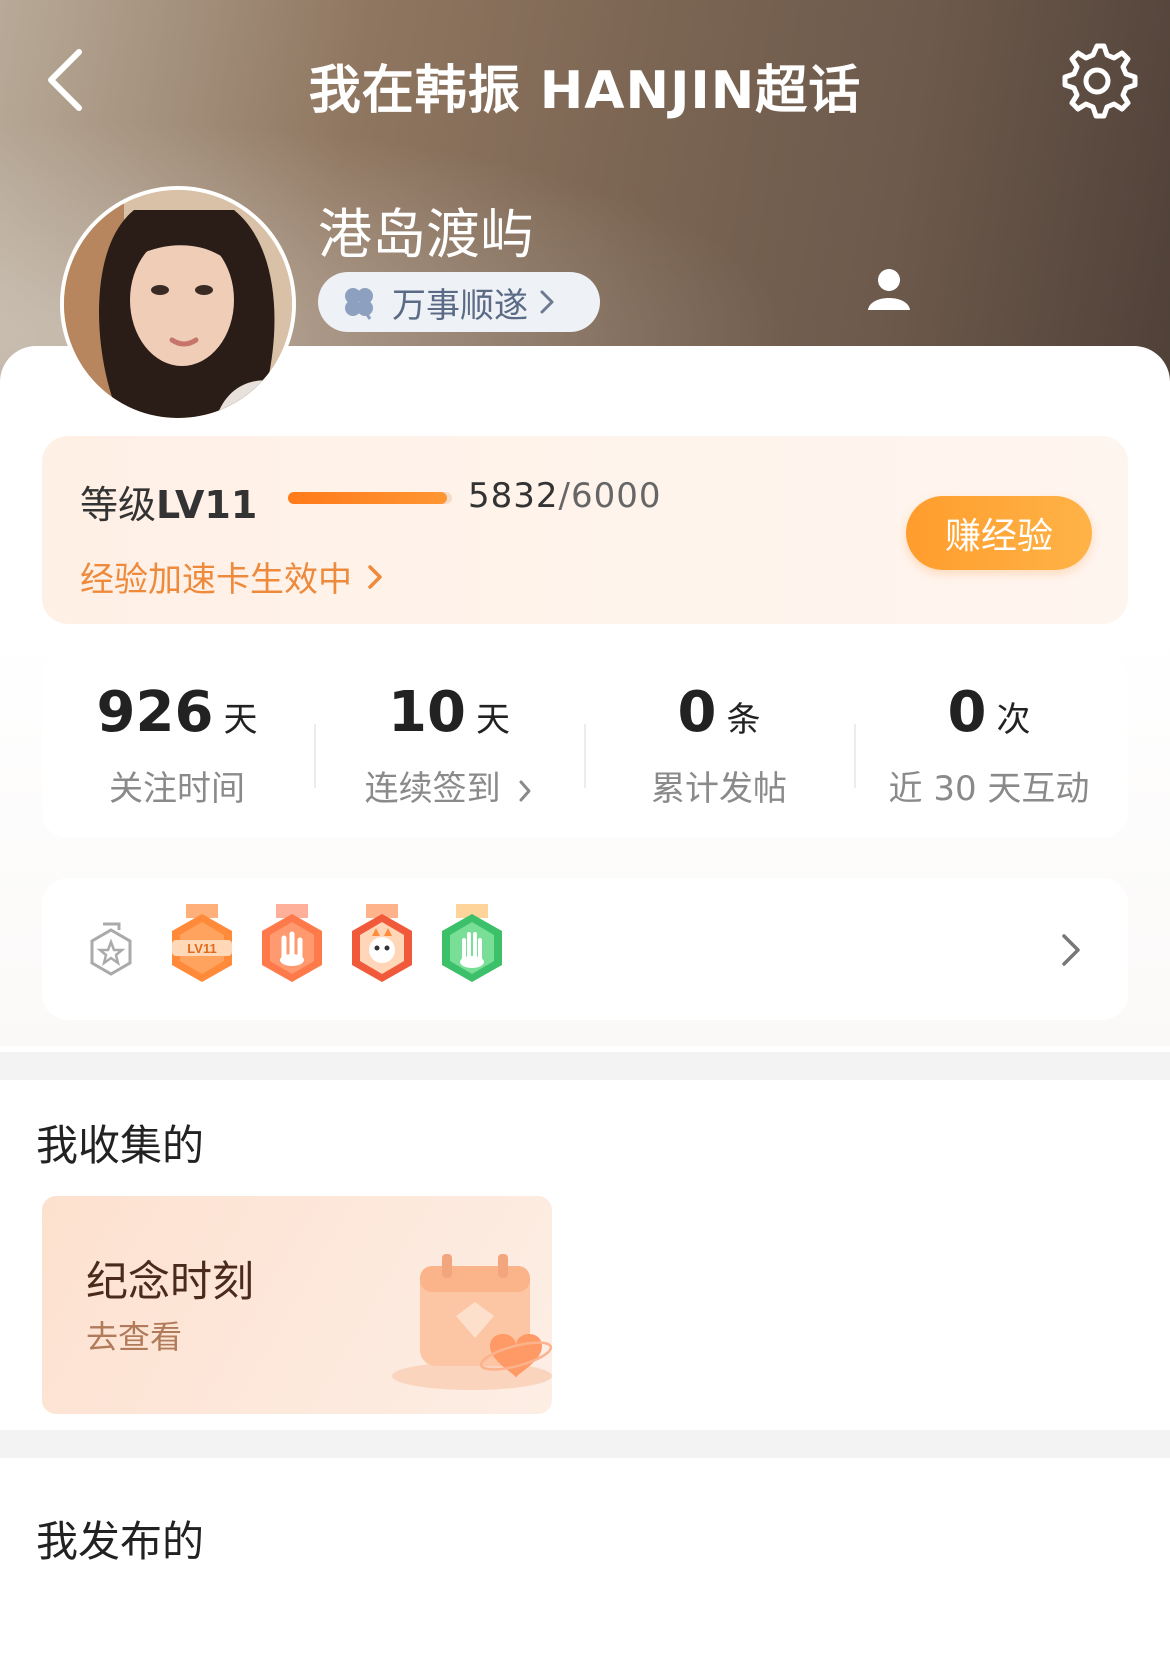 This screenshot has width=1170, height=1658. What do you see at coordinates (177, 789) in the screenshot?
I see `stat-label: 关注时间` at bounding box center [177, 789].